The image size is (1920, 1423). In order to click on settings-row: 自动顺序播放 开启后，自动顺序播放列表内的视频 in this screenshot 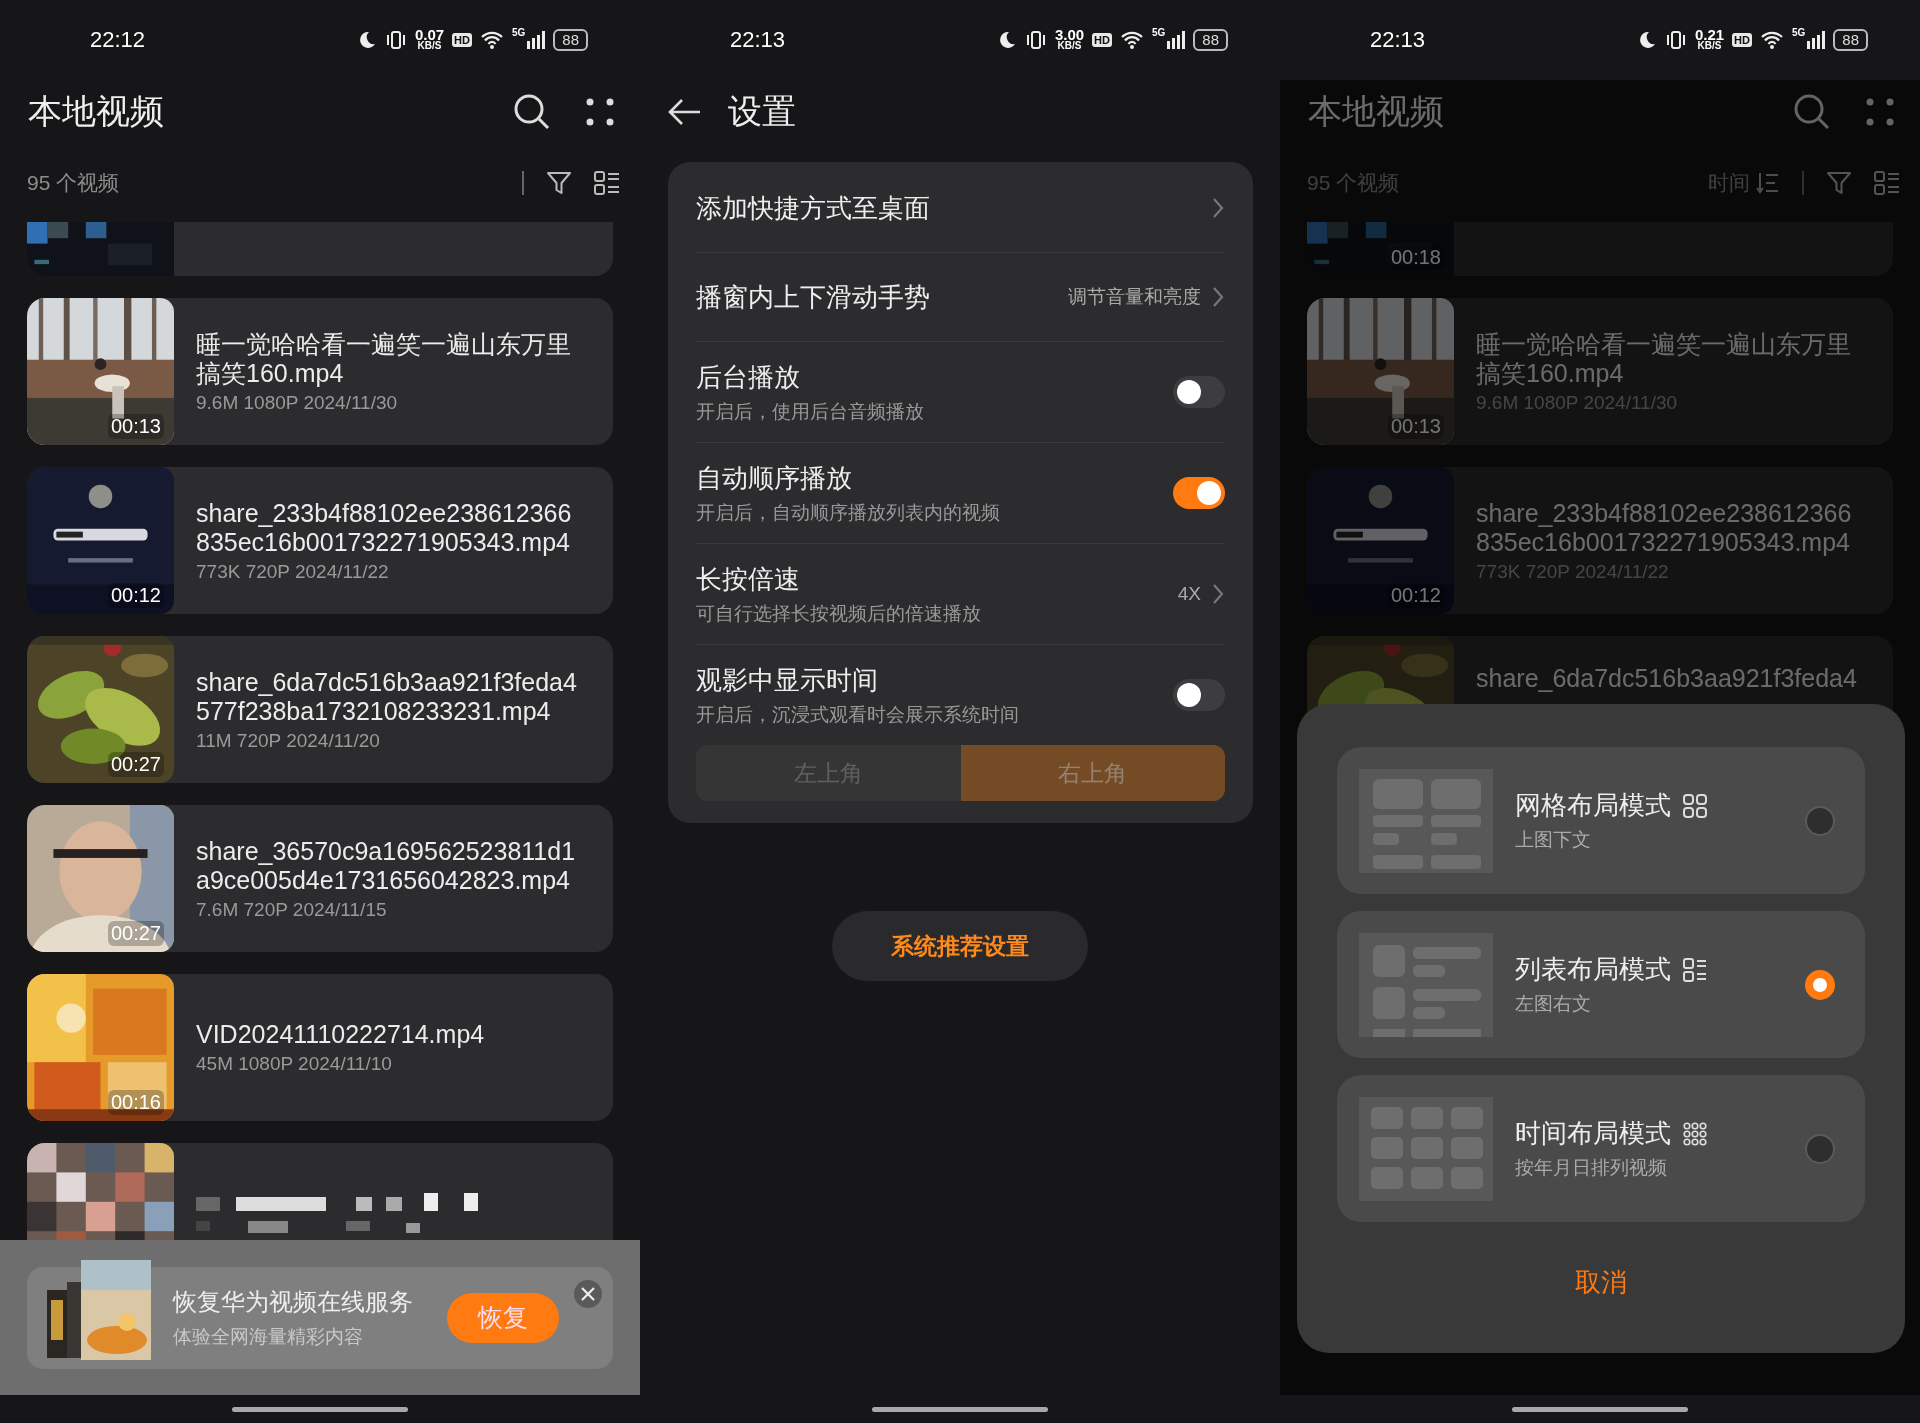, I will do `click(960, 493)`.